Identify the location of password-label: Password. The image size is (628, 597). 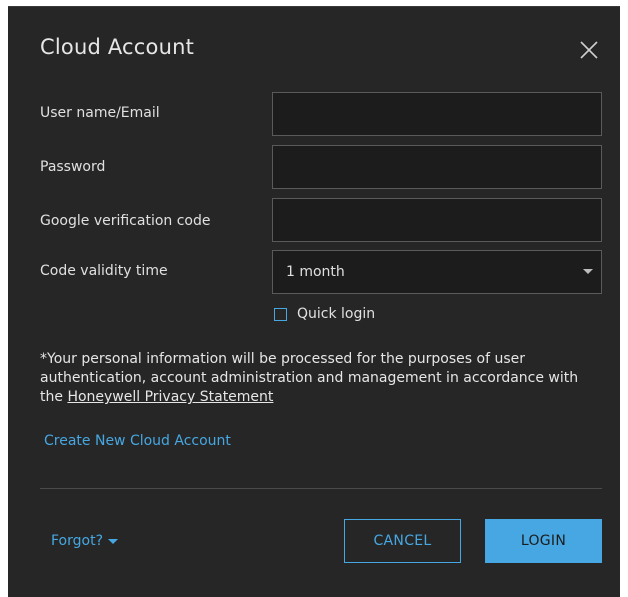
(73, 167).